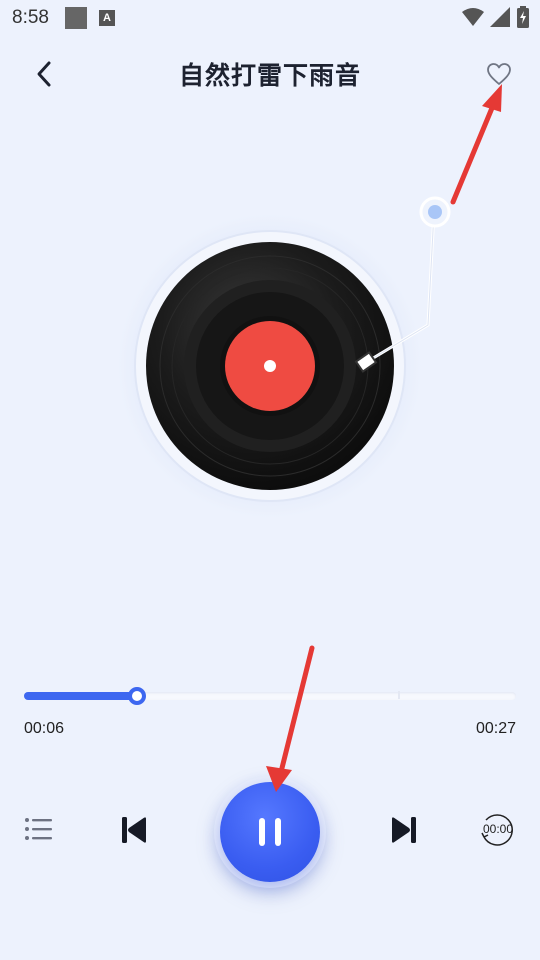 This screenshot has height=960, width=540. What do you see at coordinates (270, 696) in the screenshot?
I see `progress-slider` at bounding box center [270, 696].